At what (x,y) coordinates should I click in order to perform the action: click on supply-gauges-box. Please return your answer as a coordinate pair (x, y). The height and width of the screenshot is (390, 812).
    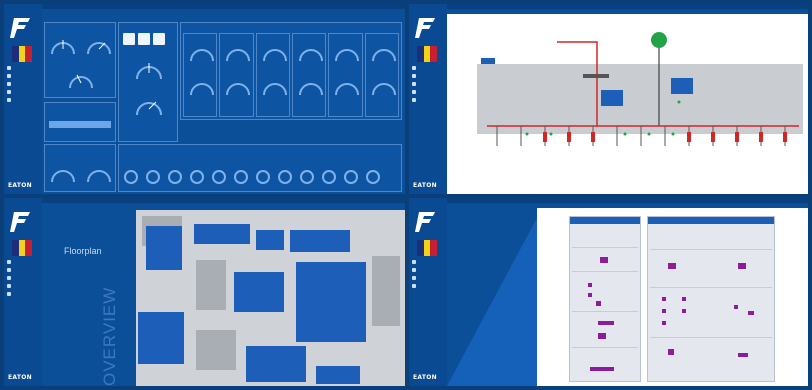
    Looking at the image, I should click on (80, 60).